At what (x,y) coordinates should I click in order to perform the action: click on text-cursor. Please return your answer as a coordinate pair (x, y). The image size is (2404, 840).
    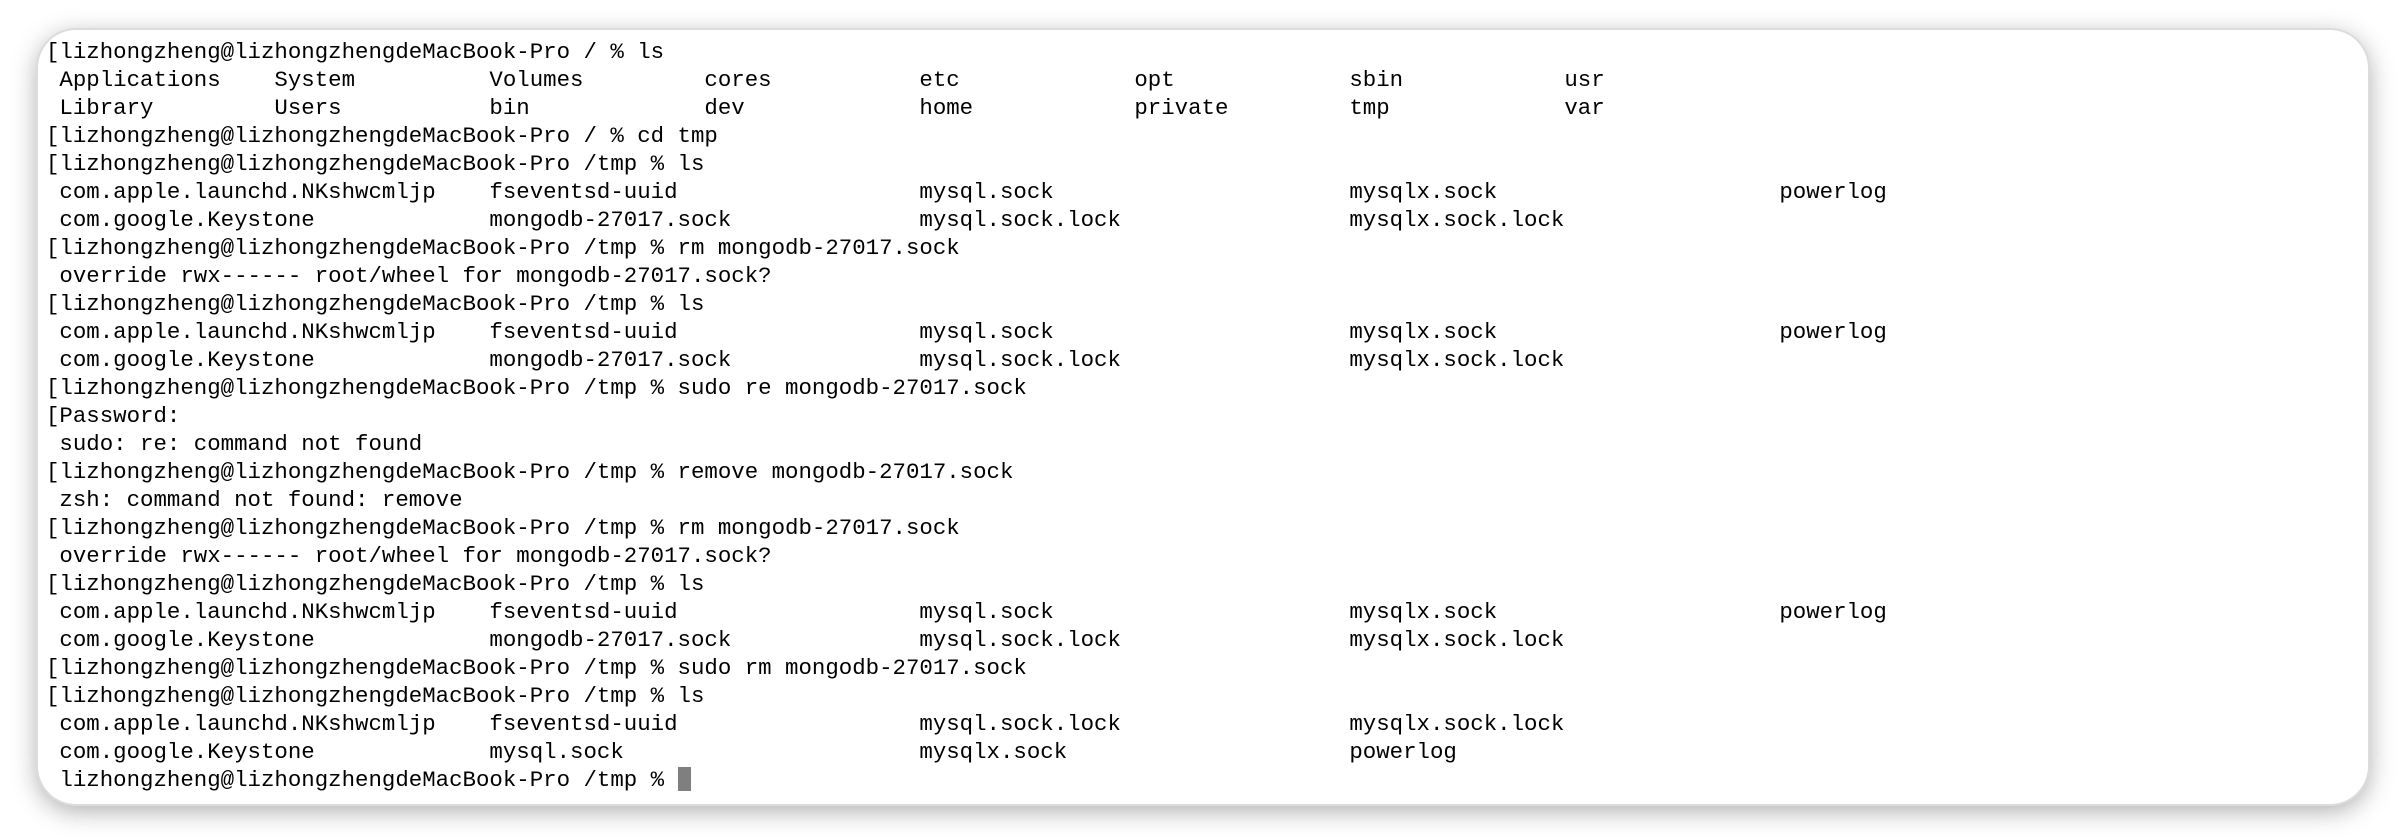
    Looking at the image, I should click on (684, 779).